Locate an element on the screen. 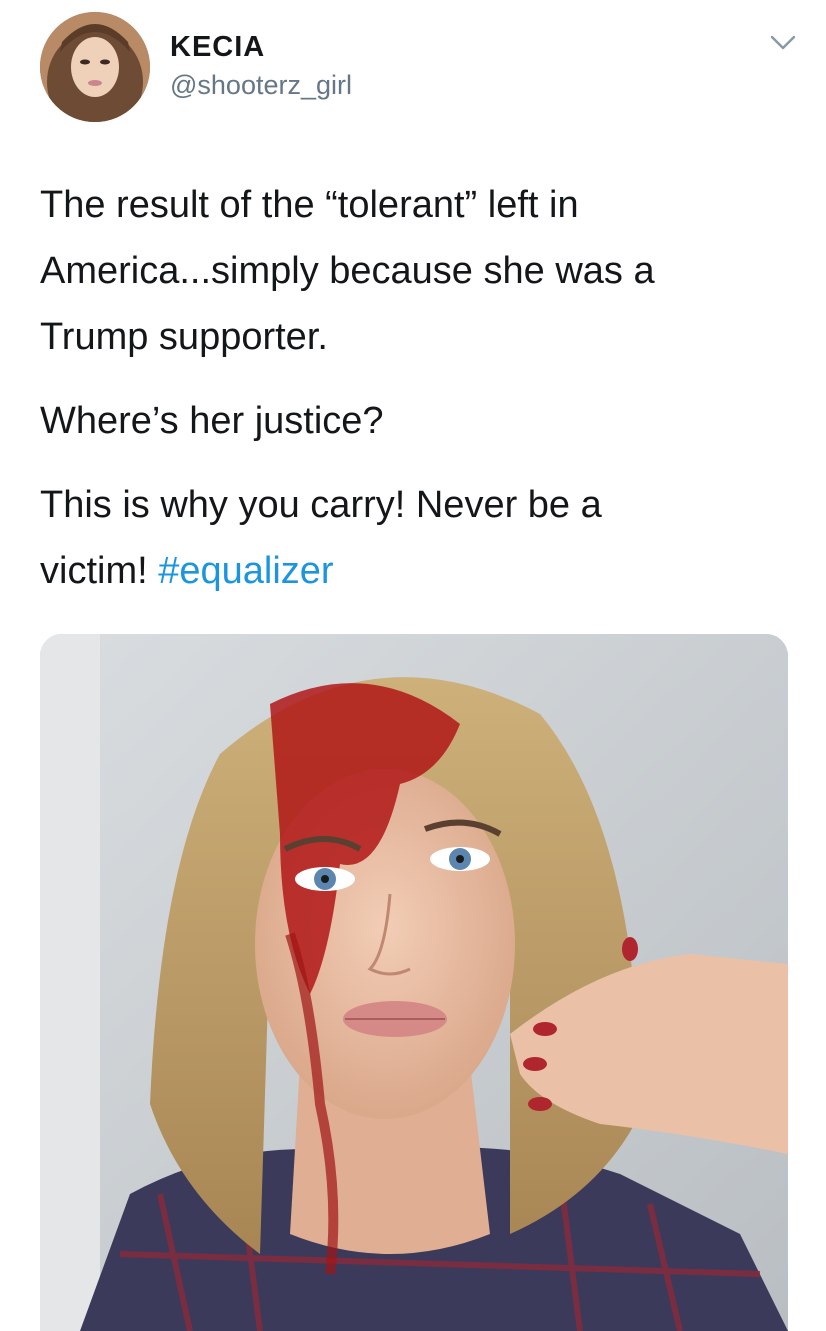  tweet-text-line: This is why you carry! Never be a is located at coordinates (321, 505).